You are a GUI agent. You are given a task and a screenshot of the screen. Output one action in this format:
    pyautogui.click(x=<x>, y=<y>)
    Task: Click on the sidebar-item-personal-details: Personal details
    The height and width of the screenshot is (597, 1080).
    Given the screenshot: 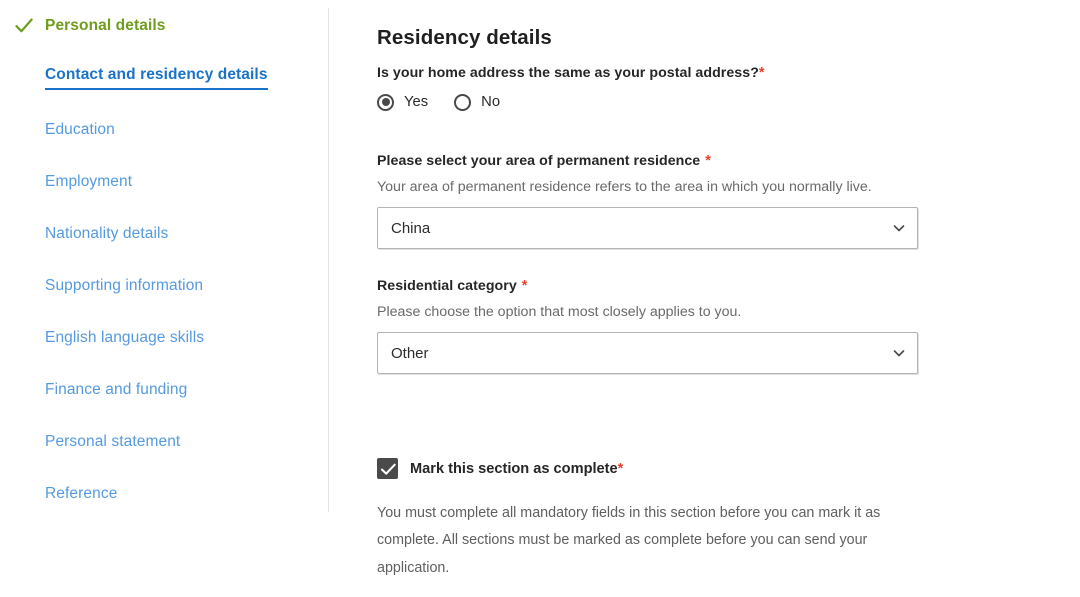 What is the action you would take?
    pyautogui.click(x=164, y=26)
    